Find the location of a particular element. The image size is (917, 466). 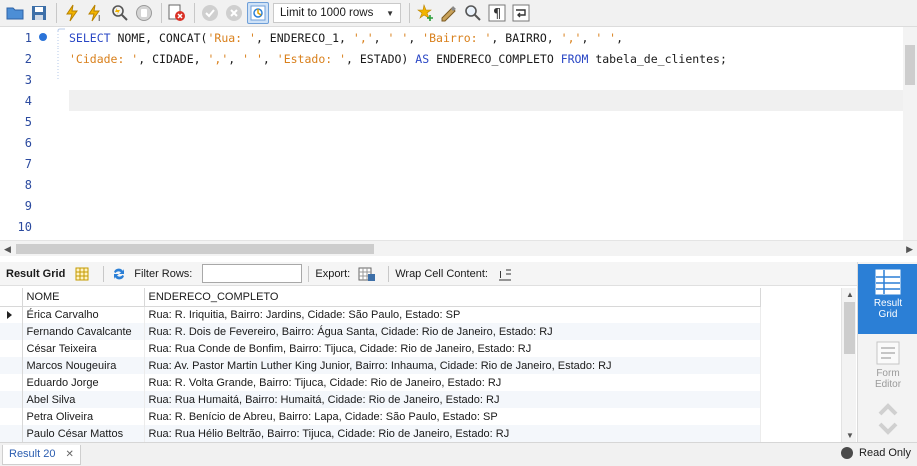

editor-line-current: 4 is located at coordinates (451, 100).